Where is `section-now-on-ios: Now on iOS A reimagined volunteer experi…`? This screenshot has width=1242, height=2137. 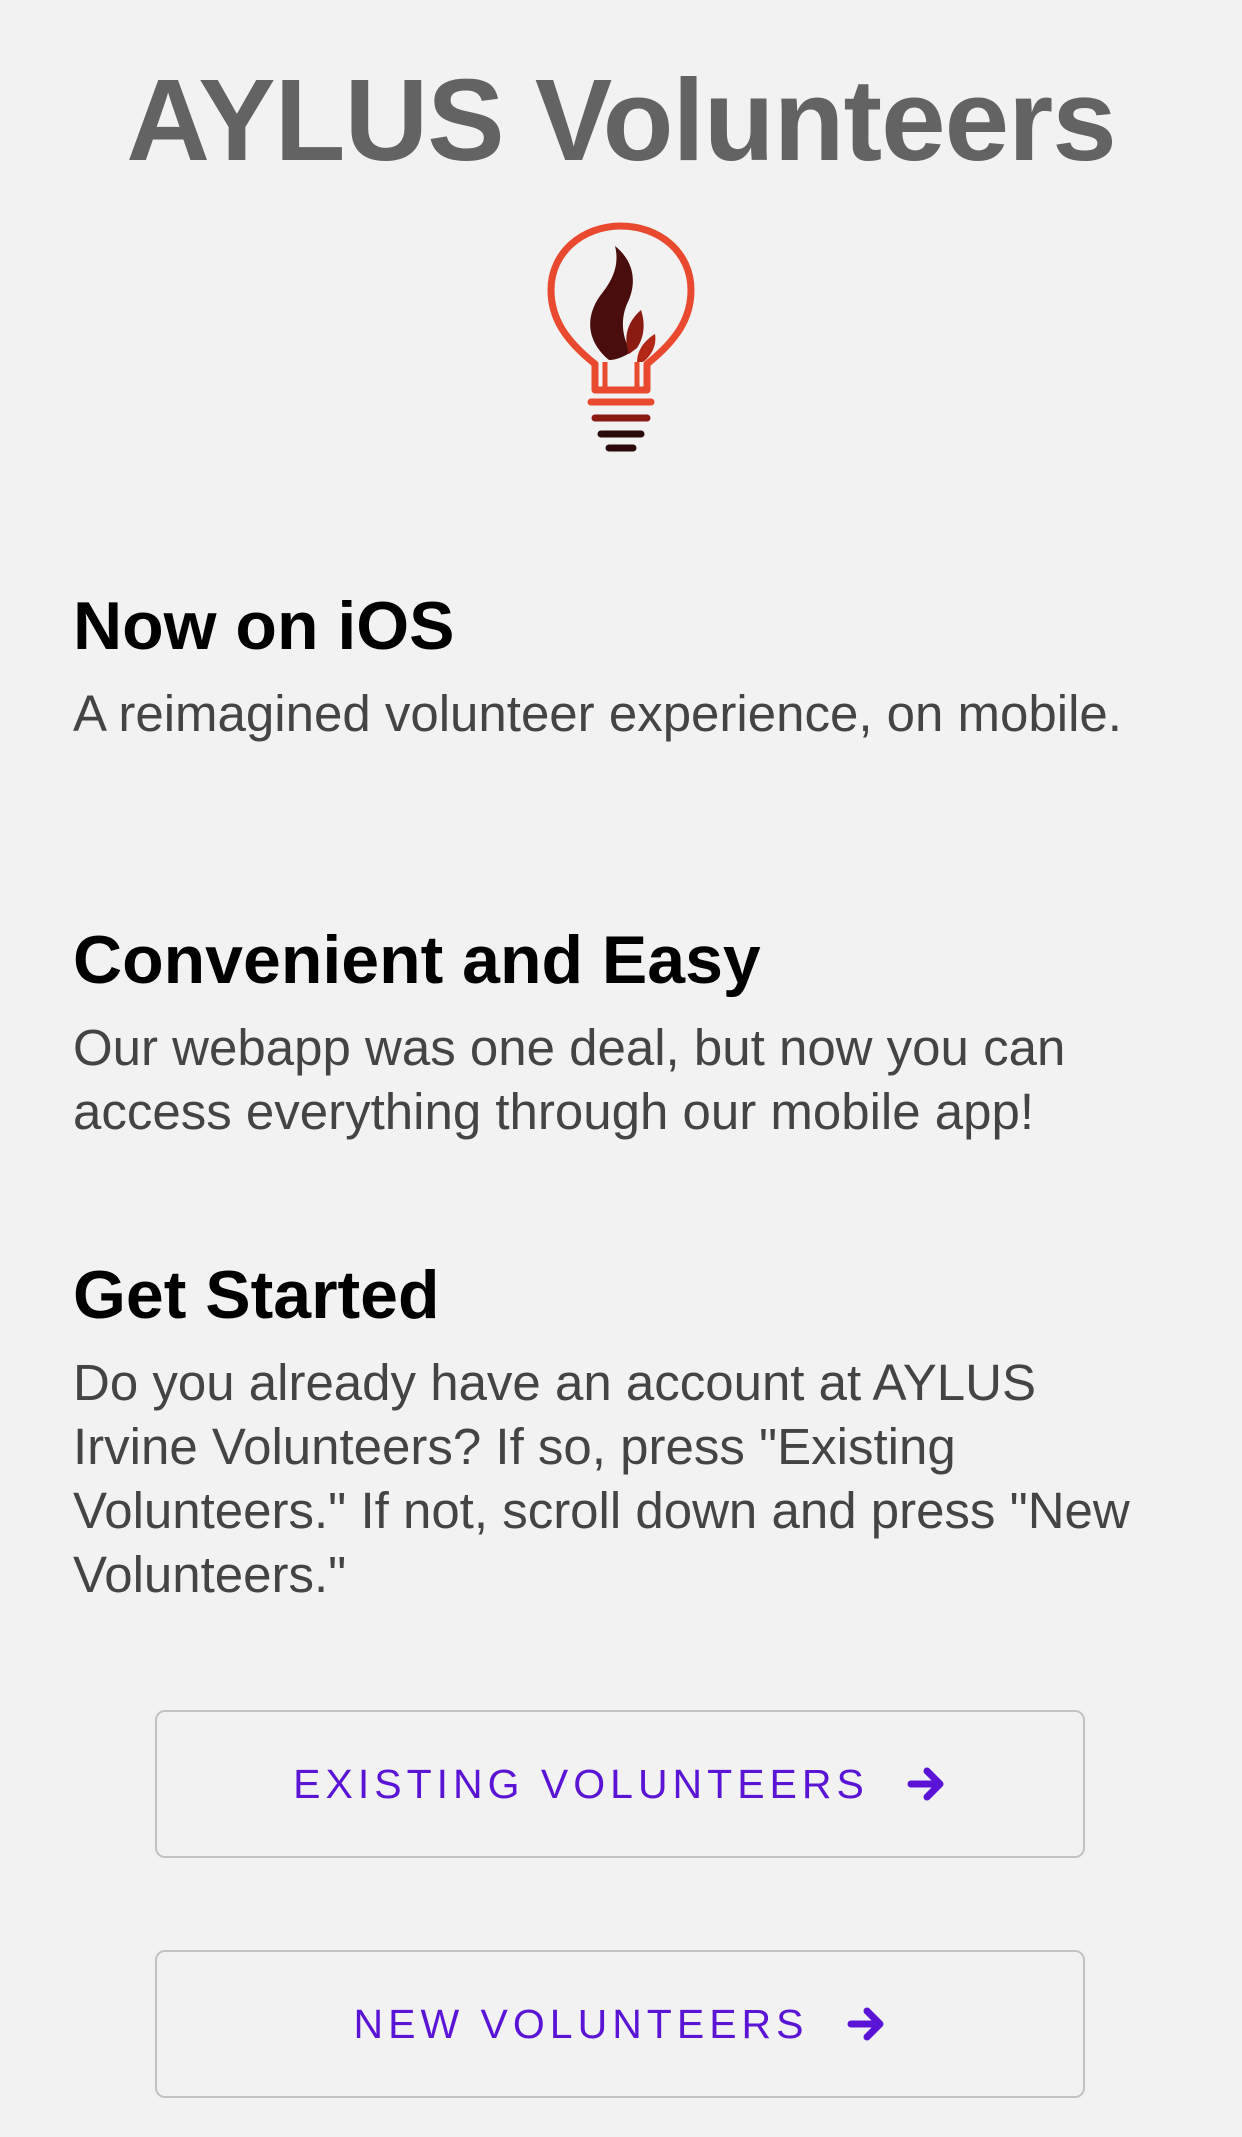 section-now-on-ios: Now on iOS A reimagined volunteer experi… is located at coordinates (623, 666).